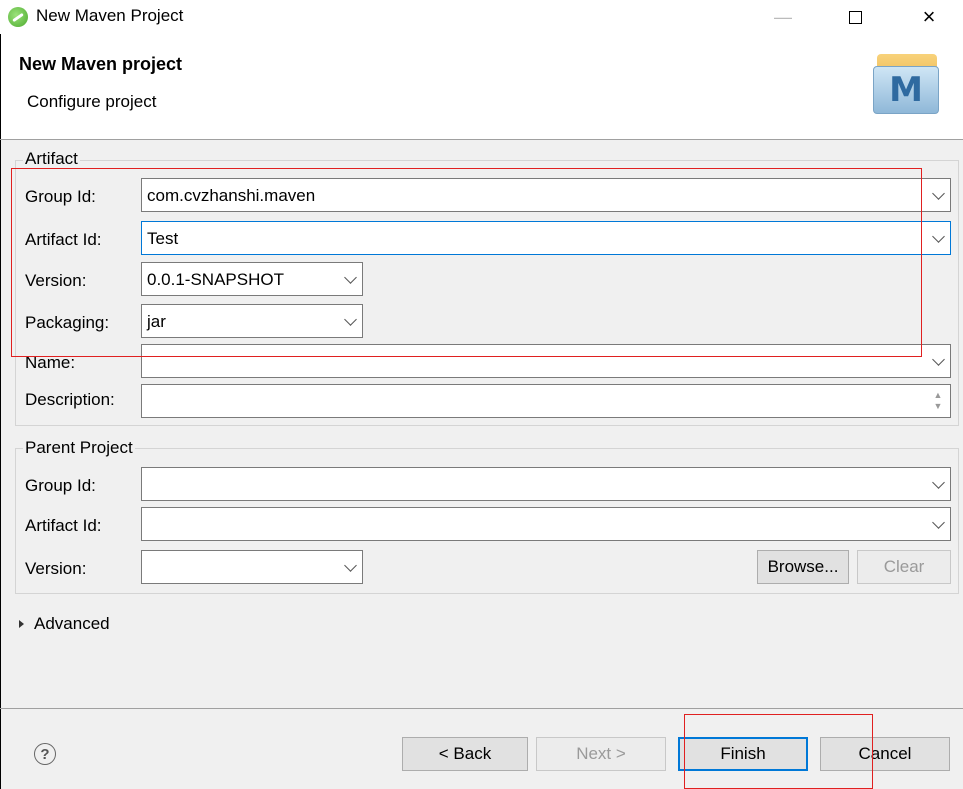 The image size is (963, 789). What do you see at coordinates (783, 17) in the screenshot?
I see `minimize-button: —` at bounding box center [783, 17].